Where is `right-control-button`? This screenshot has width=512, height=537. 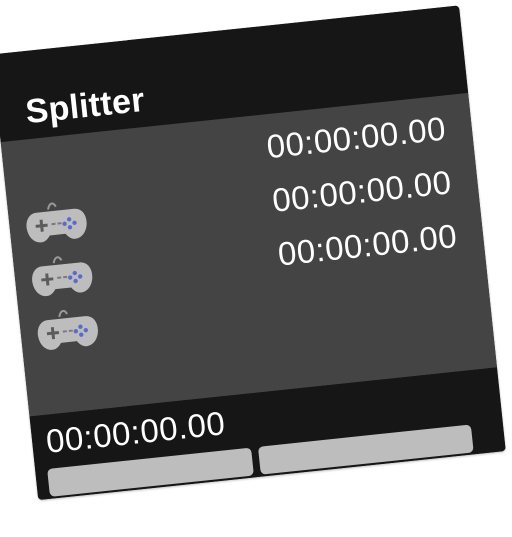 right-control-button is located at coordinates (365, 449).